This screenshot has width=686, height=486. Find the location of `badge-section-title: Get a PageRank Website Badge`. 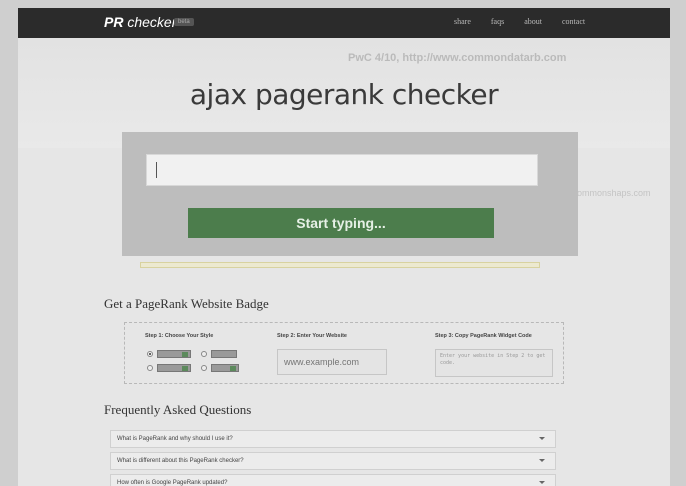

badge-section-title: Get a PageRank Website Badge is located at coordinates (186, 303).